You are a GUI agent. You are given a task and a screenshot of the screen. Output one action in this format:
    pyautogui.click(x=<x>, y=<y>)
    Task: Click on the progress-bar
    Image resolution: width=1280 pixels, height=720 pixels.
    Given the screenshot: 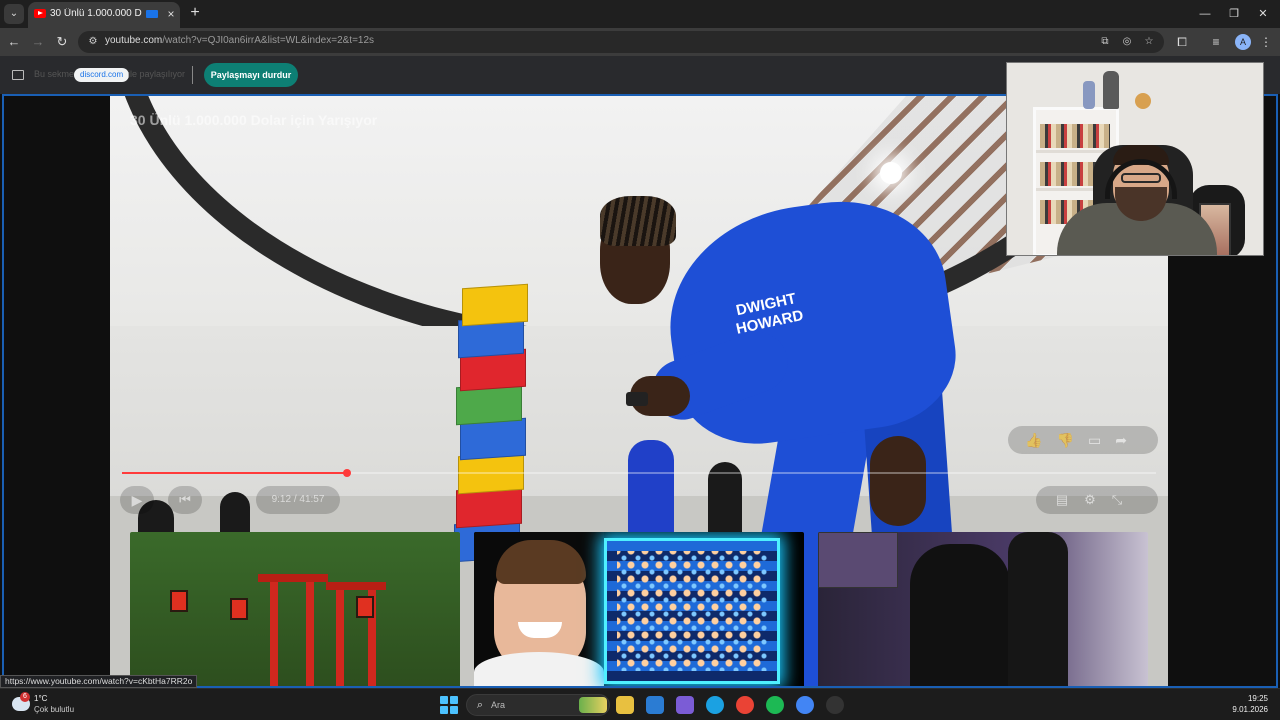 What is the action you would take?
    pyautogui.click(x=639, y=473)
    